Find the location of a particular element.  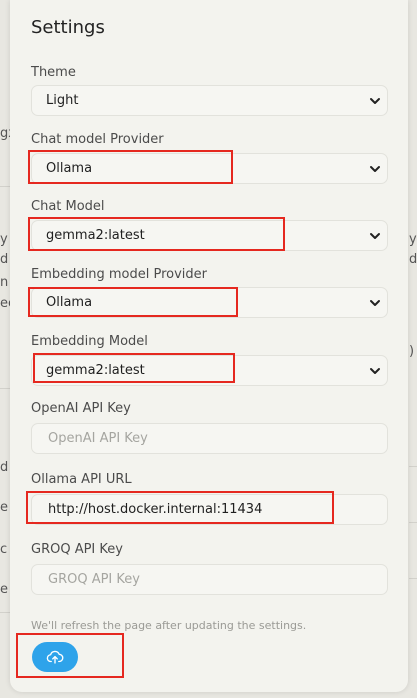

cloud-upload-icon is located at coordinates (55, 657).